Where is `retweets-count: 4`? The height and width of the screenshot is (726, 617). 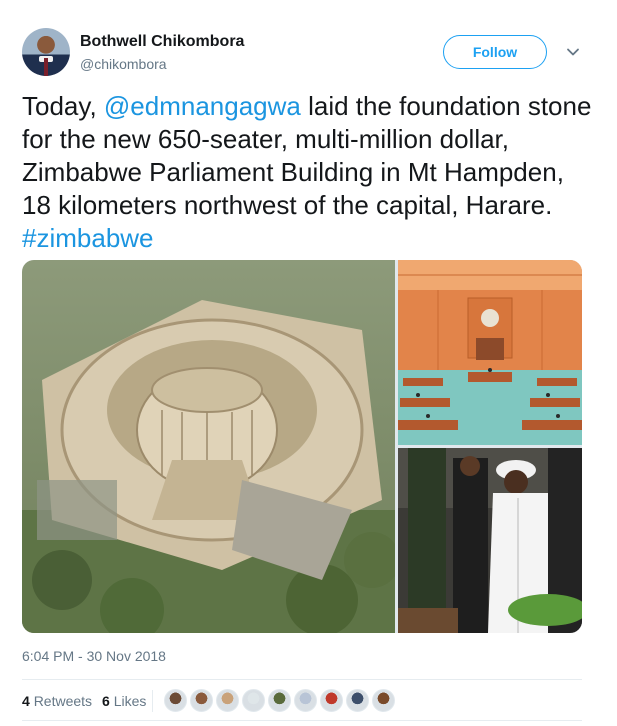 retweets-count: 4 is located at coordinates (26, 701).